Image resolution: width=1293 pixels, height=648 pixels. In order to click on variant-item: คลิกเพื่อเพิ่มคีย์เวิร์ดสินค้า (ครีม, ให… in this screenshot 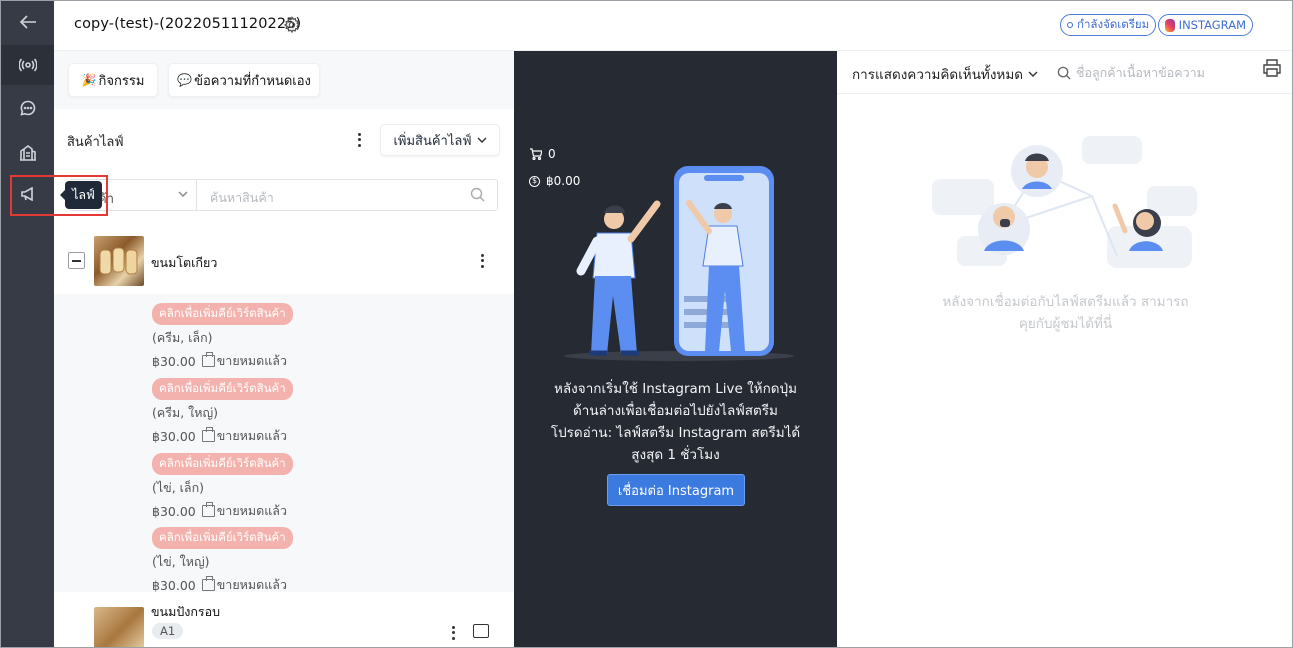, I will do `click(222, 411)`.